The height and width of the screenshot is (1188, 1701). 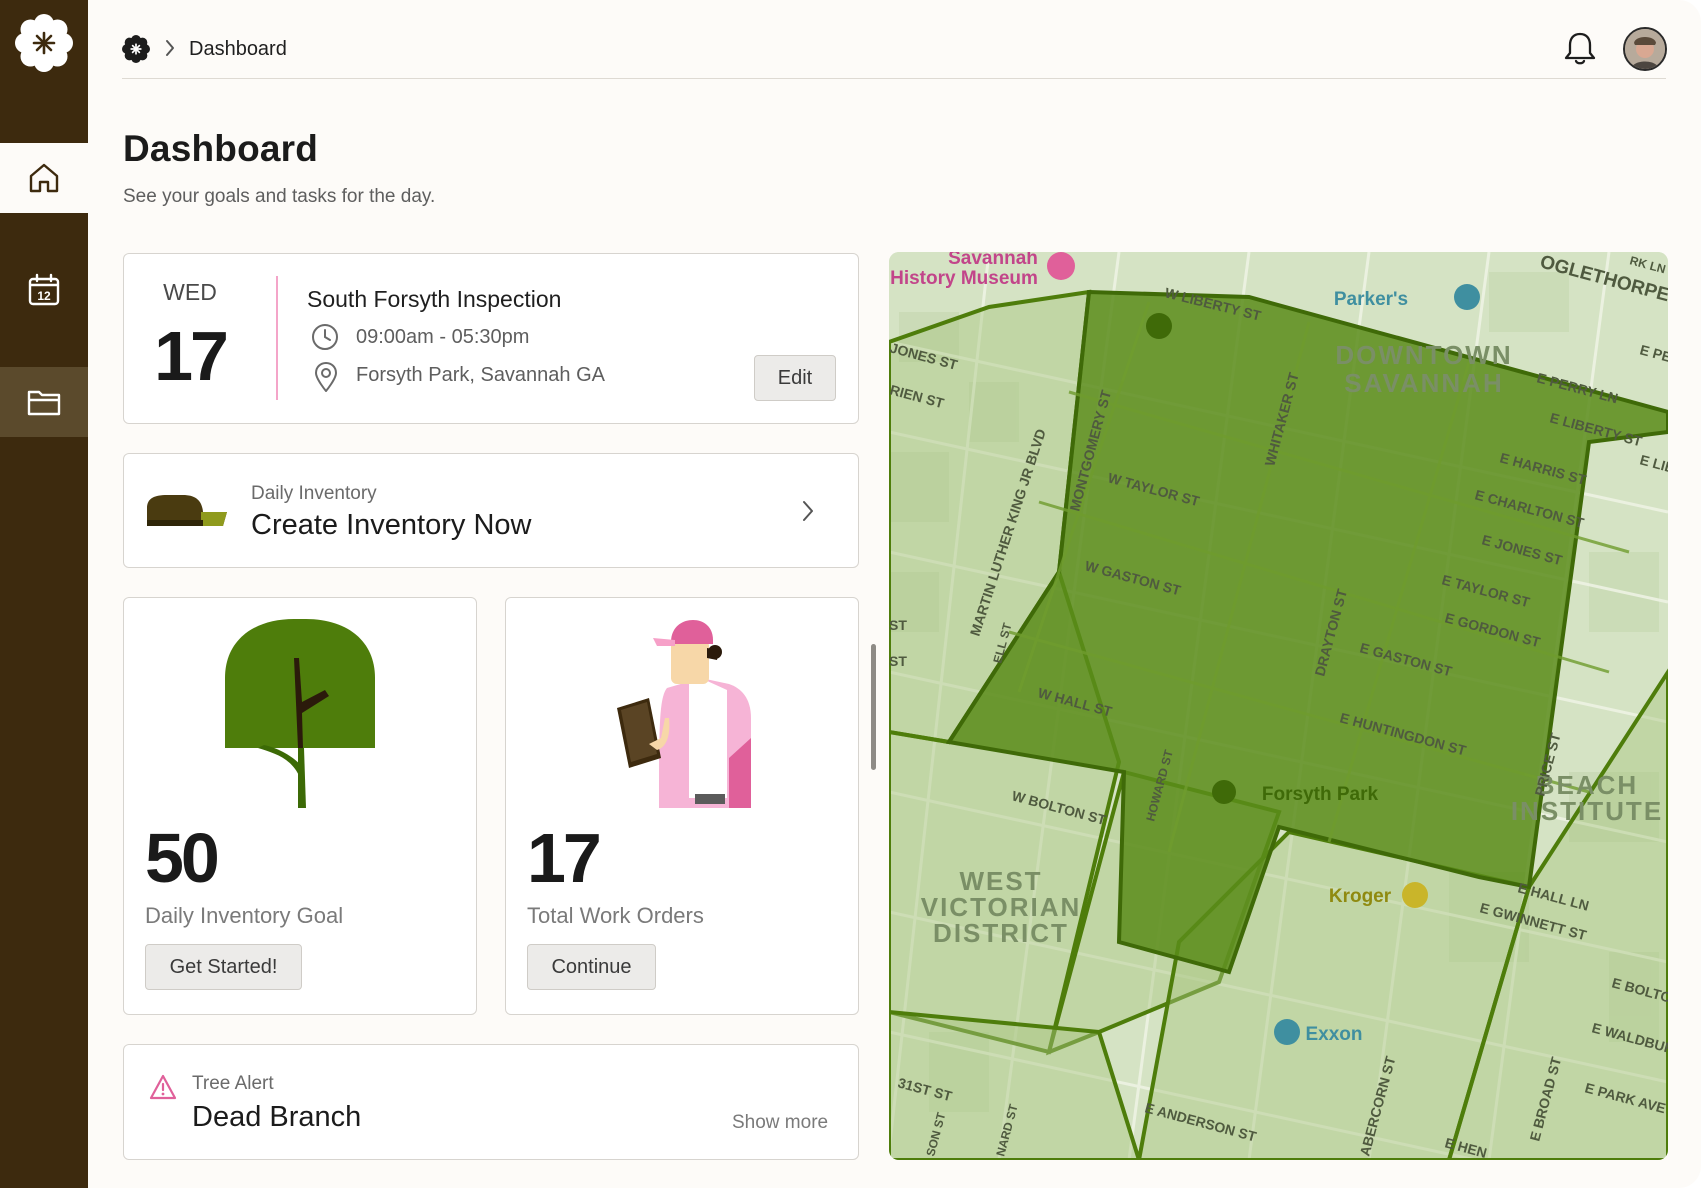 I want to click on inventory-goal-card: 50 Daily Inventory Goal Get Started!, so click(x=300, y=806).